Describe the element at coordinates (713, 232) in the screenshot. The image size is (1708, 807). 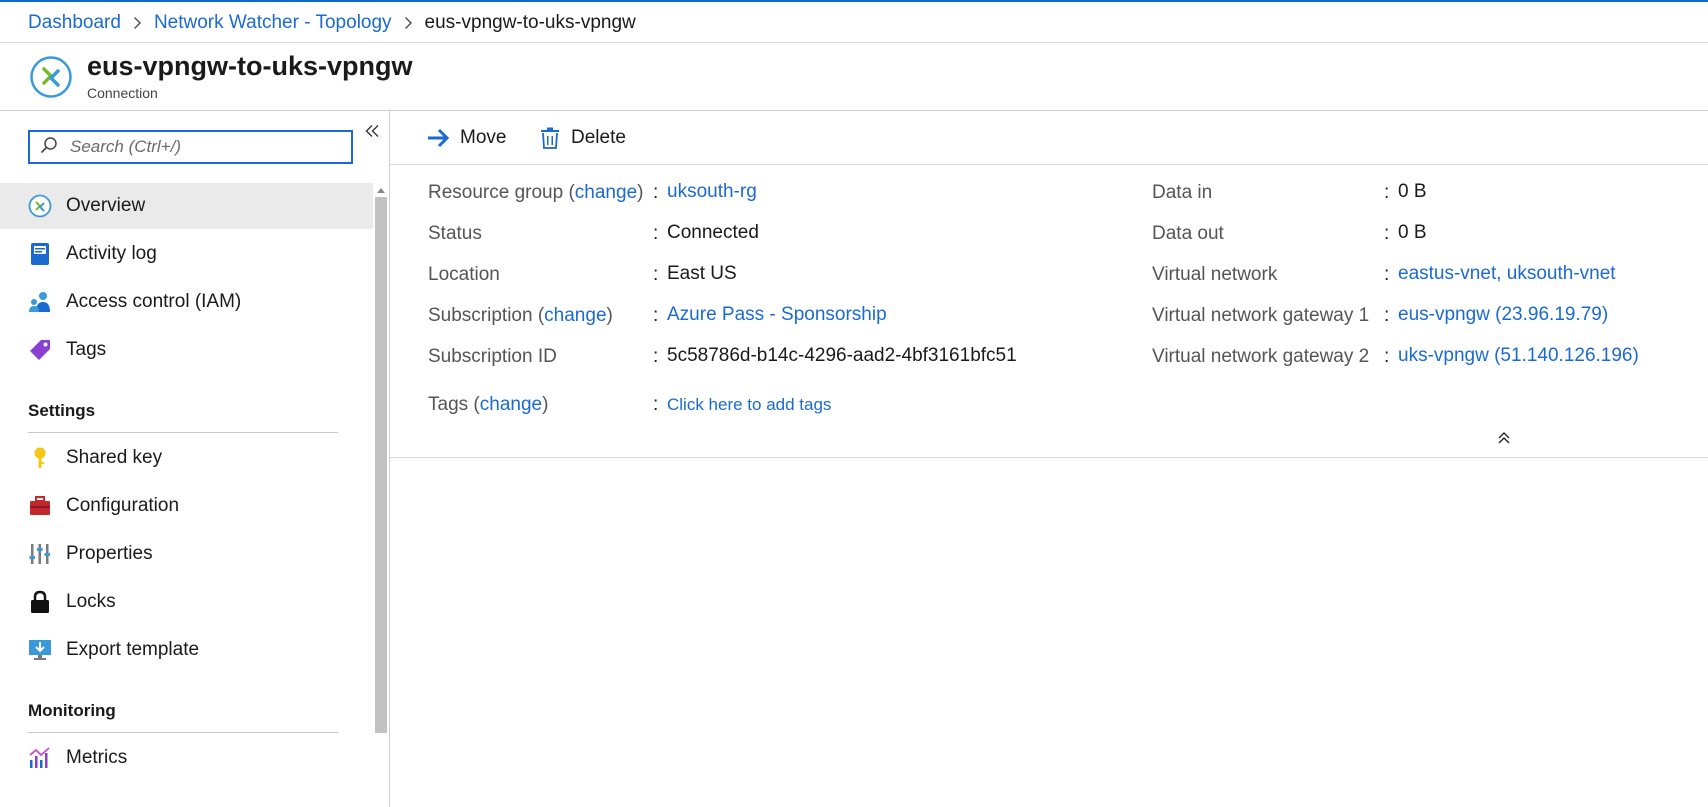
I see `status-value: Connected` at that location.